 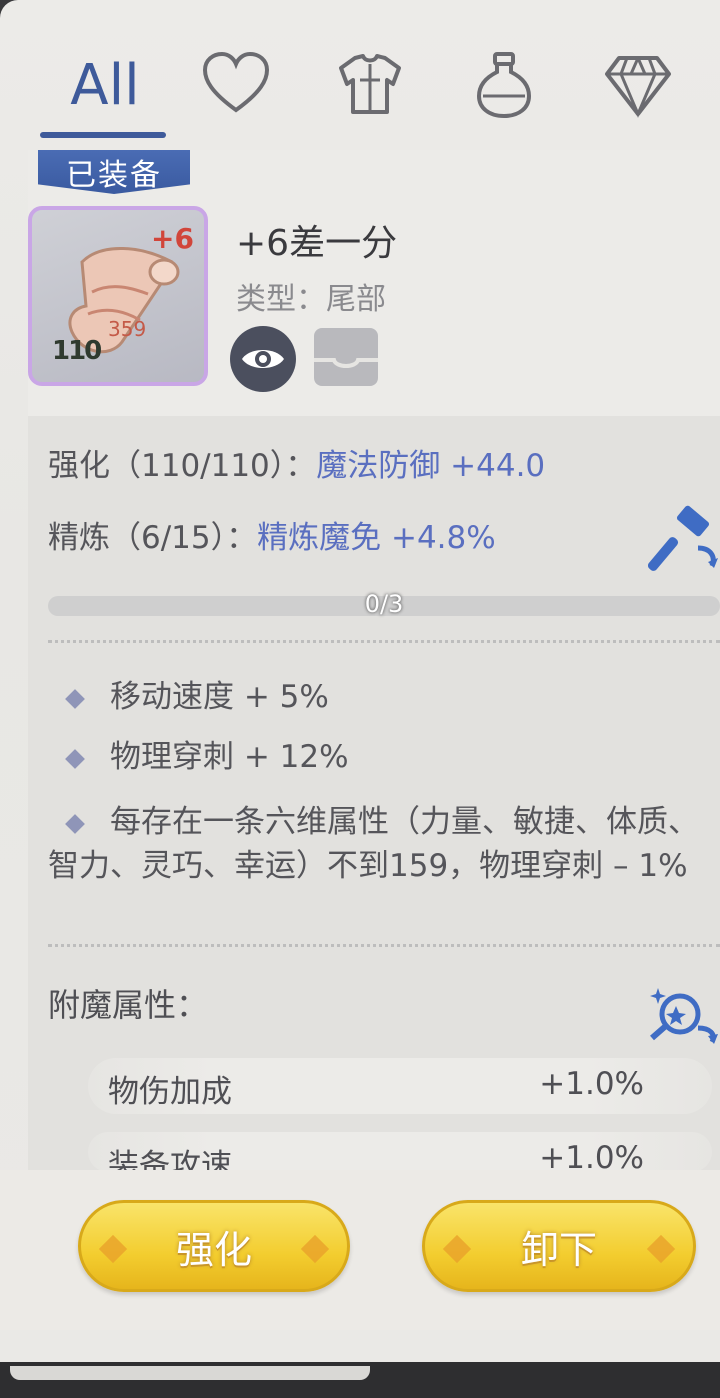 I want to click on tab-active-underline, so click(x=103, y=135).